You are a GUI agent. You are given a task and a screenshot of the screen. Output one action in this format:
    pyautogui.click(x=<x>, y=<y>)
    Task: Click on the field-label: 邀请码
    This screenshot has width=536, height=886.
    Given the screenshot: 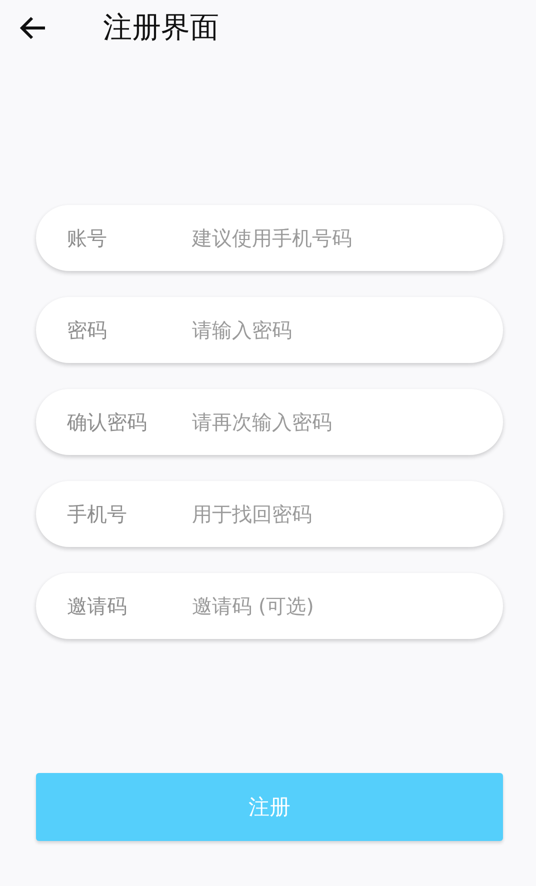 What is the action you would take?
    pyautogui.click(x=97, y=606)
    